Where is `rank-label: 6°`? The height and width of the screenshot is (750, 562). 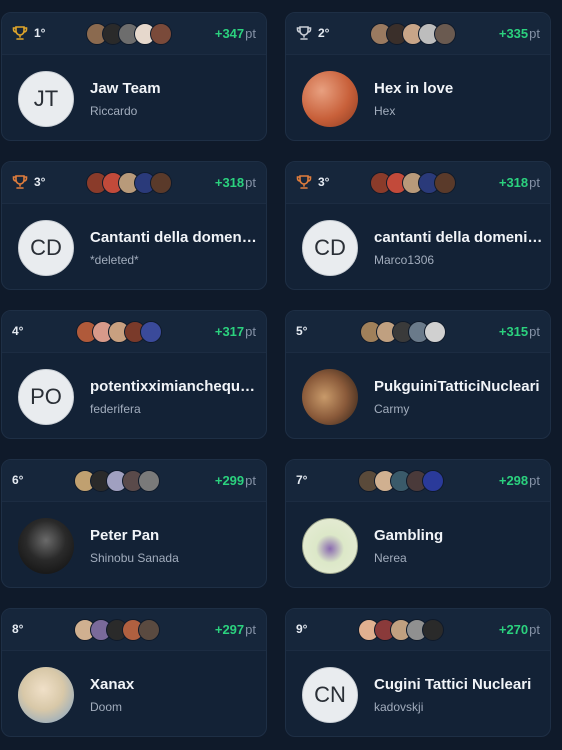
rank-label: 6° is located at coordinates (18, 480).